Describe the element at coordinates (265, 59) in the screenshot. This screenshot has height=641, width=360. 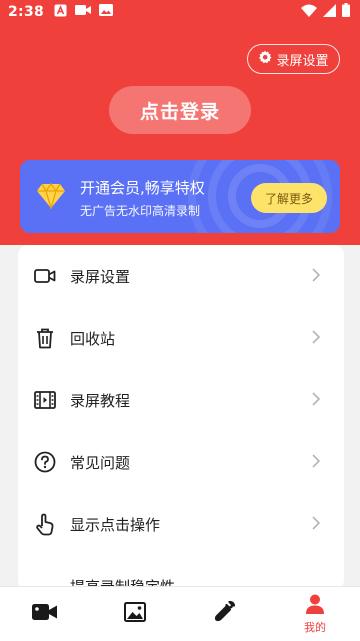
I see `gear-icon` at that location.